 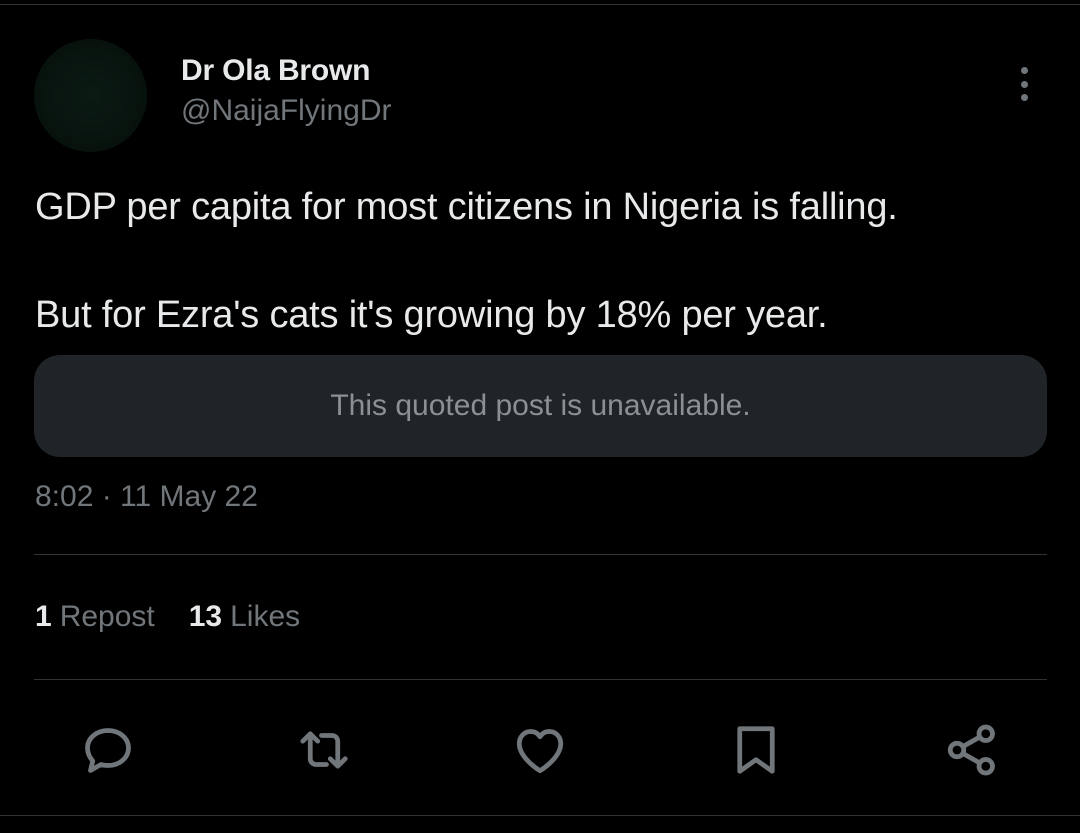 I want to click on quoted-post-message: This quoted post is unavailable., so click(x=540, y=405).